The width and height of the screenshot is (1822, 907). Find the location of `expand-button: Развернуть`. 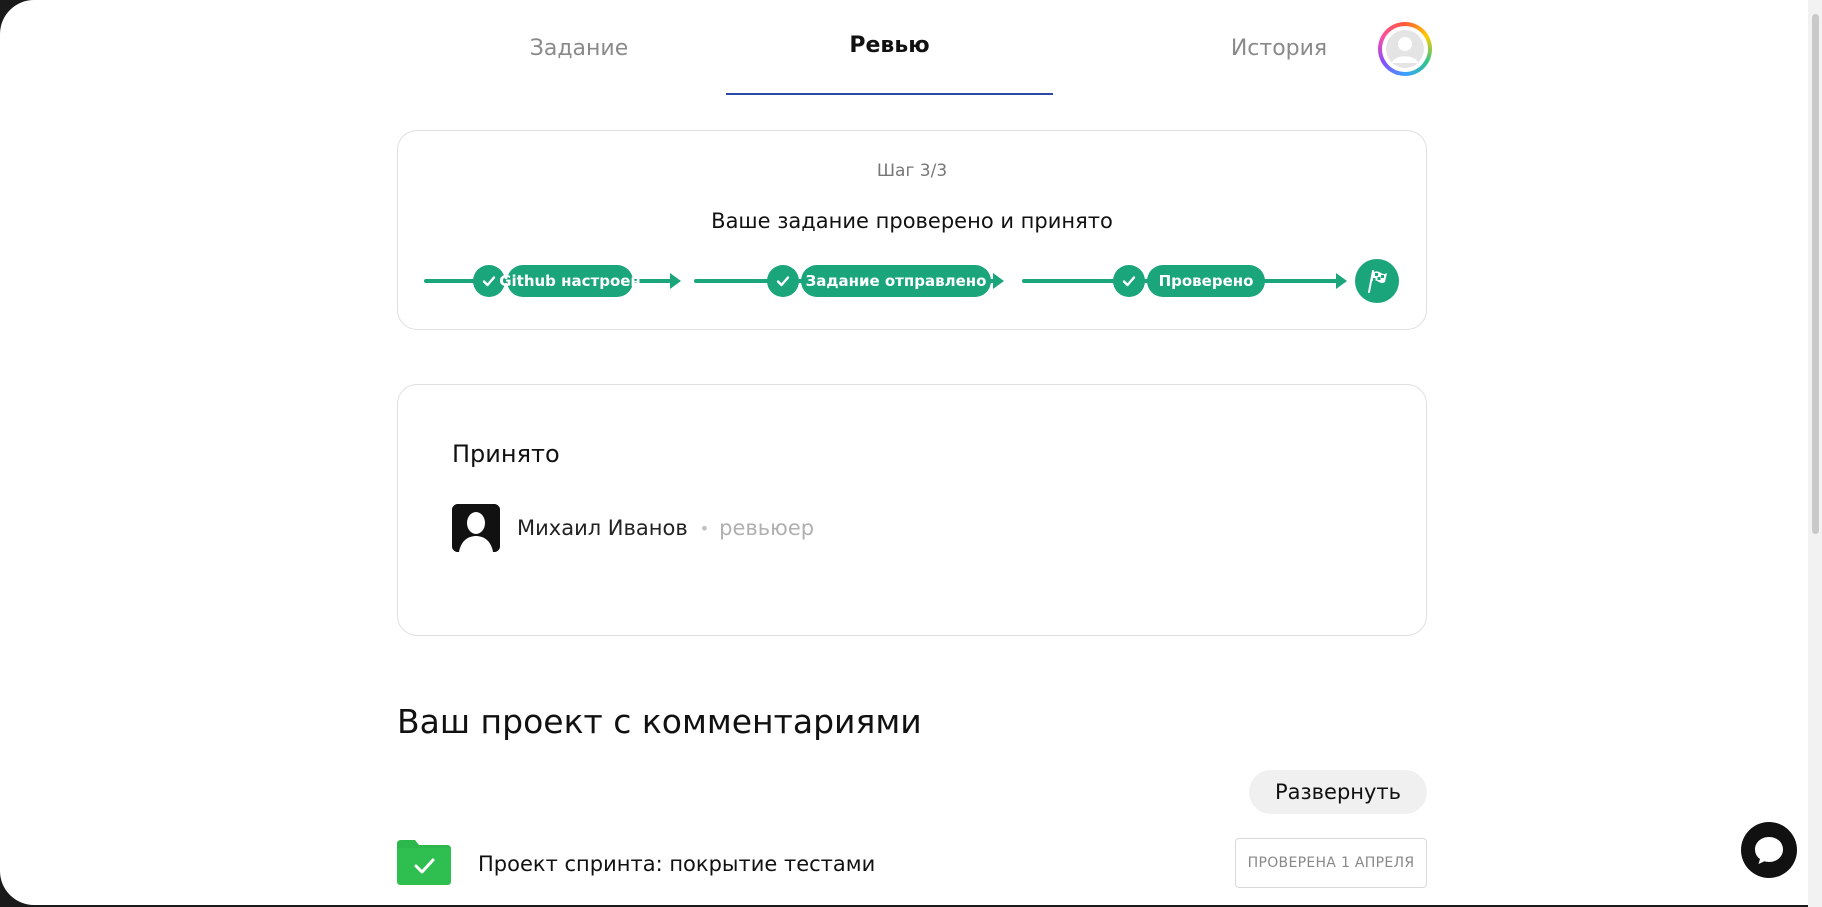

expand-button: Развернуть is located at coordinates (1338, 792).